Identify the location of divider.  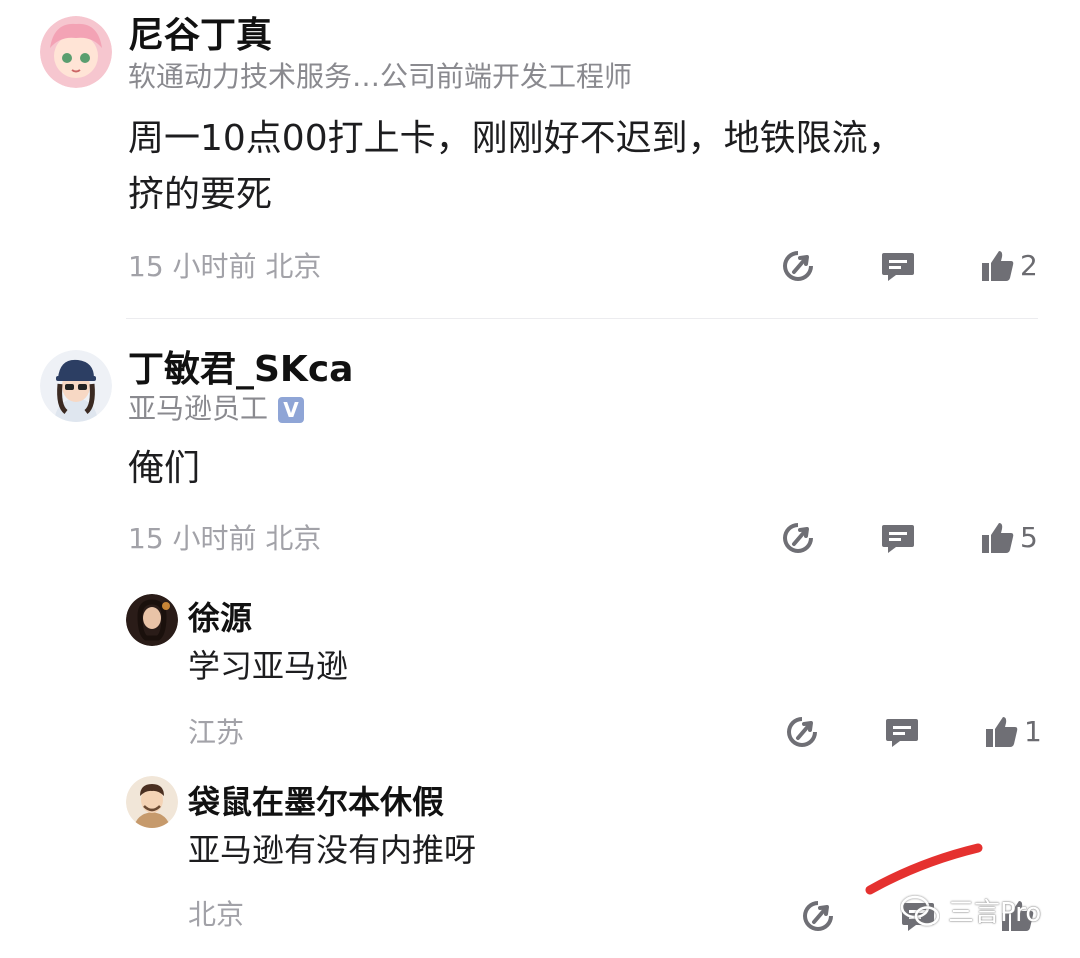
(582, 318).